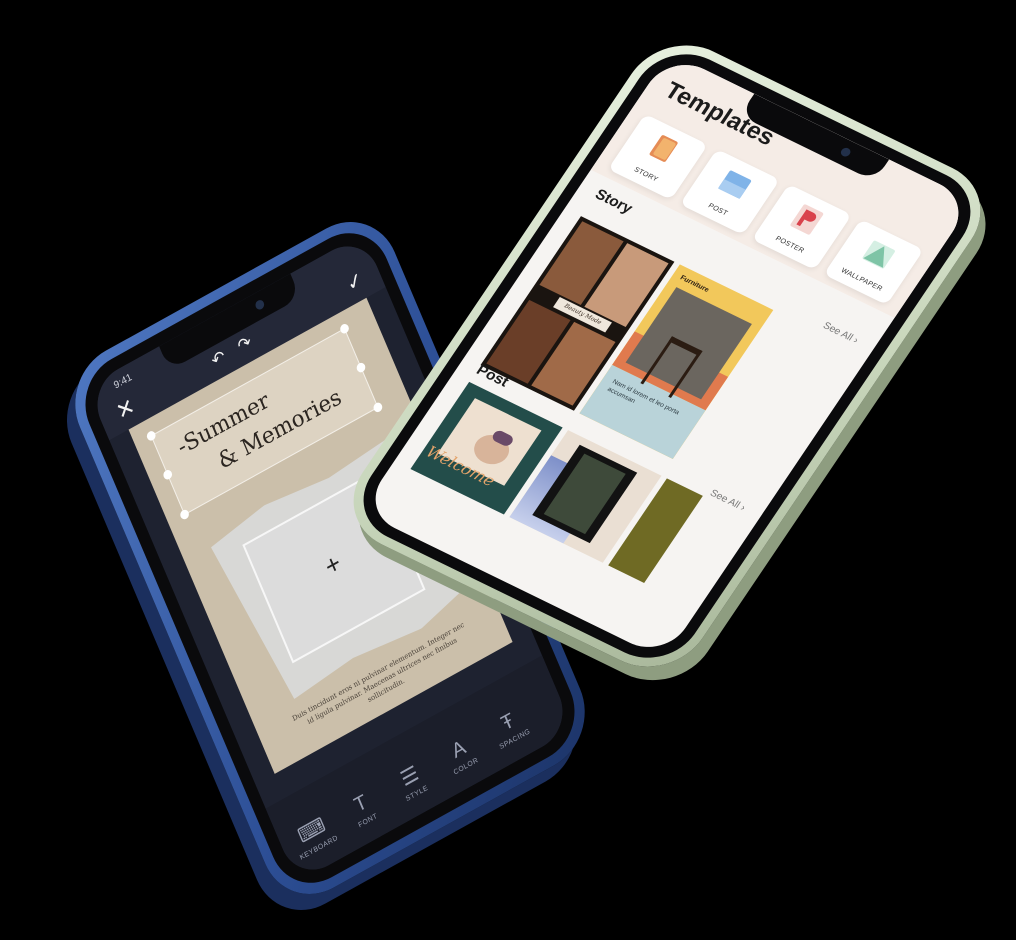 This screenshot has height=940, width=1016. Describe the element at coordinates (807, 219) in the screenshot. I see `poster-icon` at that location.